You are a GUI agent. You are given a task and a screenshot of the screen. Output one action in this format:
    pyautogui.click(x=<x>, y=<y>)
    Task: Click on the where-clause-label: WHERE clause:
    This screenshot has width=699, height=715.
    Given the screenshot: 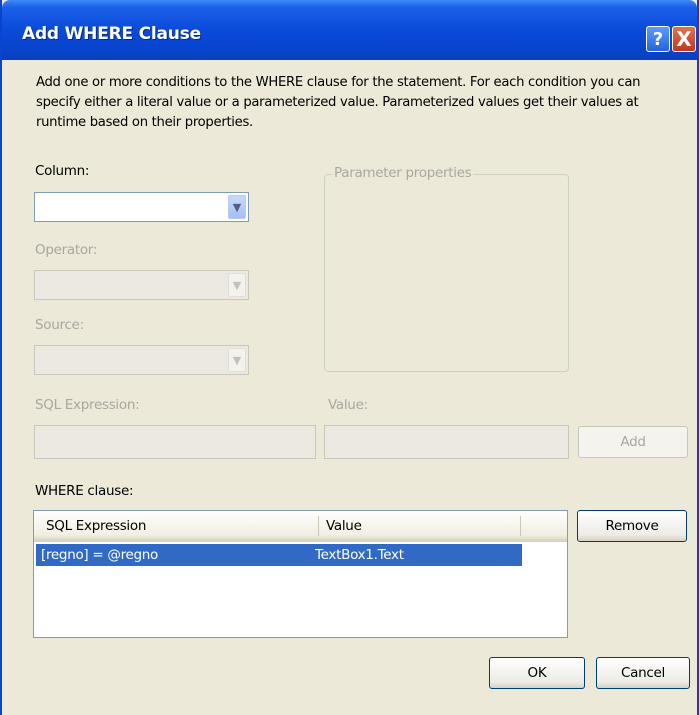 What is the action you would take?
    pyautogui.click(x=84, y=491)
    